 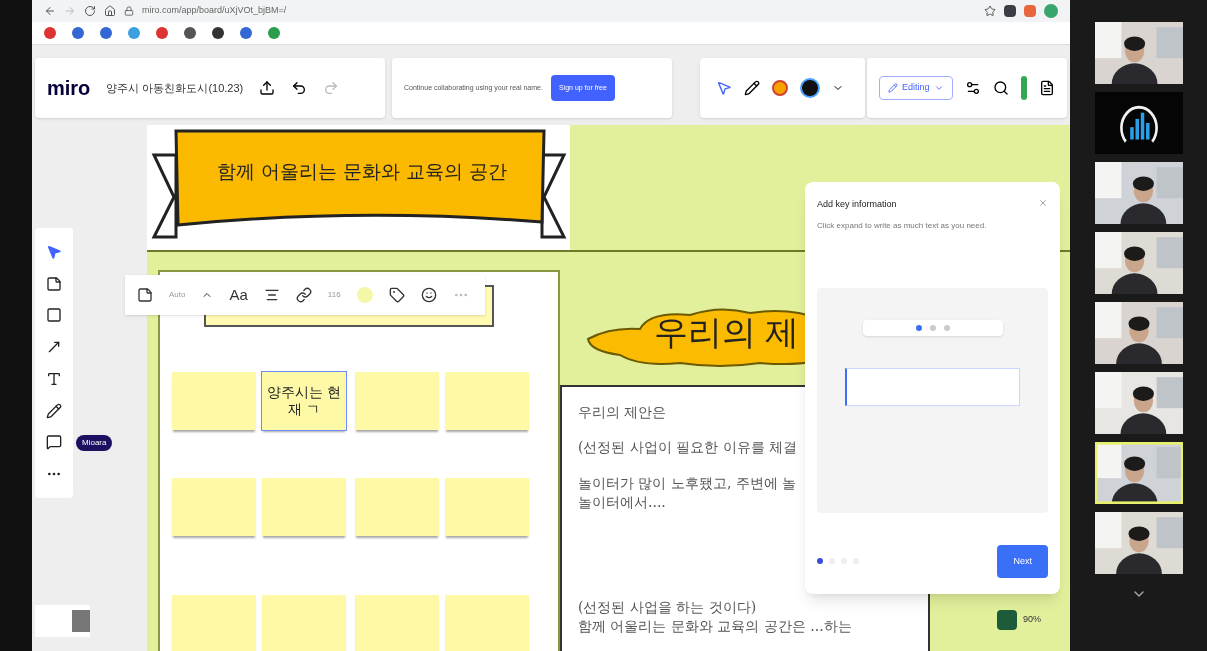 I want to click on pen-icon, so click(x=54, y=410).